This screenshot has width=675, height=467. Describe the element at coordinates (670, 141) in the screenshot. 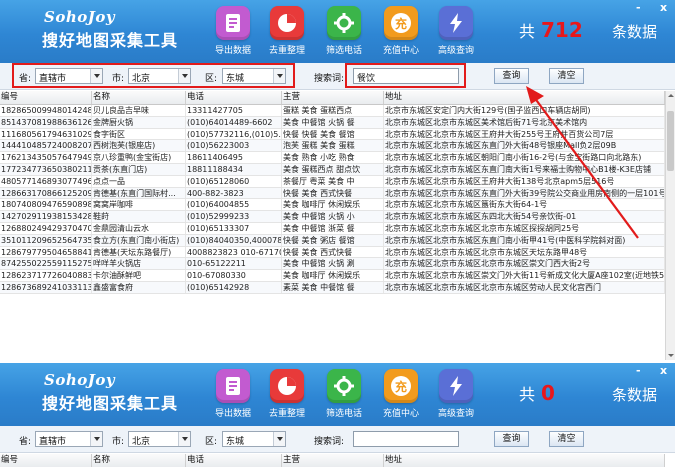

I see `scroll-thumb` at that location.